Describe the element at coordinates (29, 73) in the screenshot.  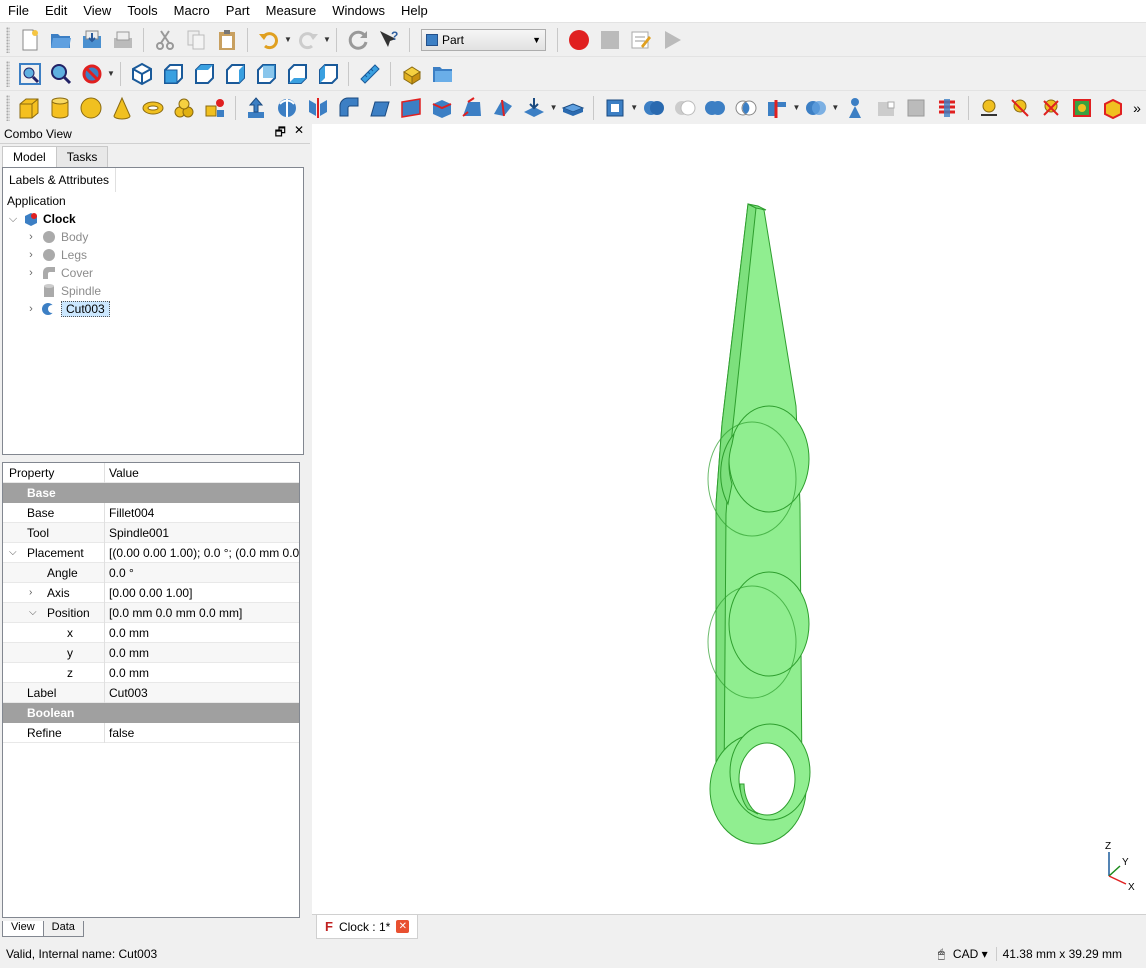
I see `fit-all-icon` at that location.